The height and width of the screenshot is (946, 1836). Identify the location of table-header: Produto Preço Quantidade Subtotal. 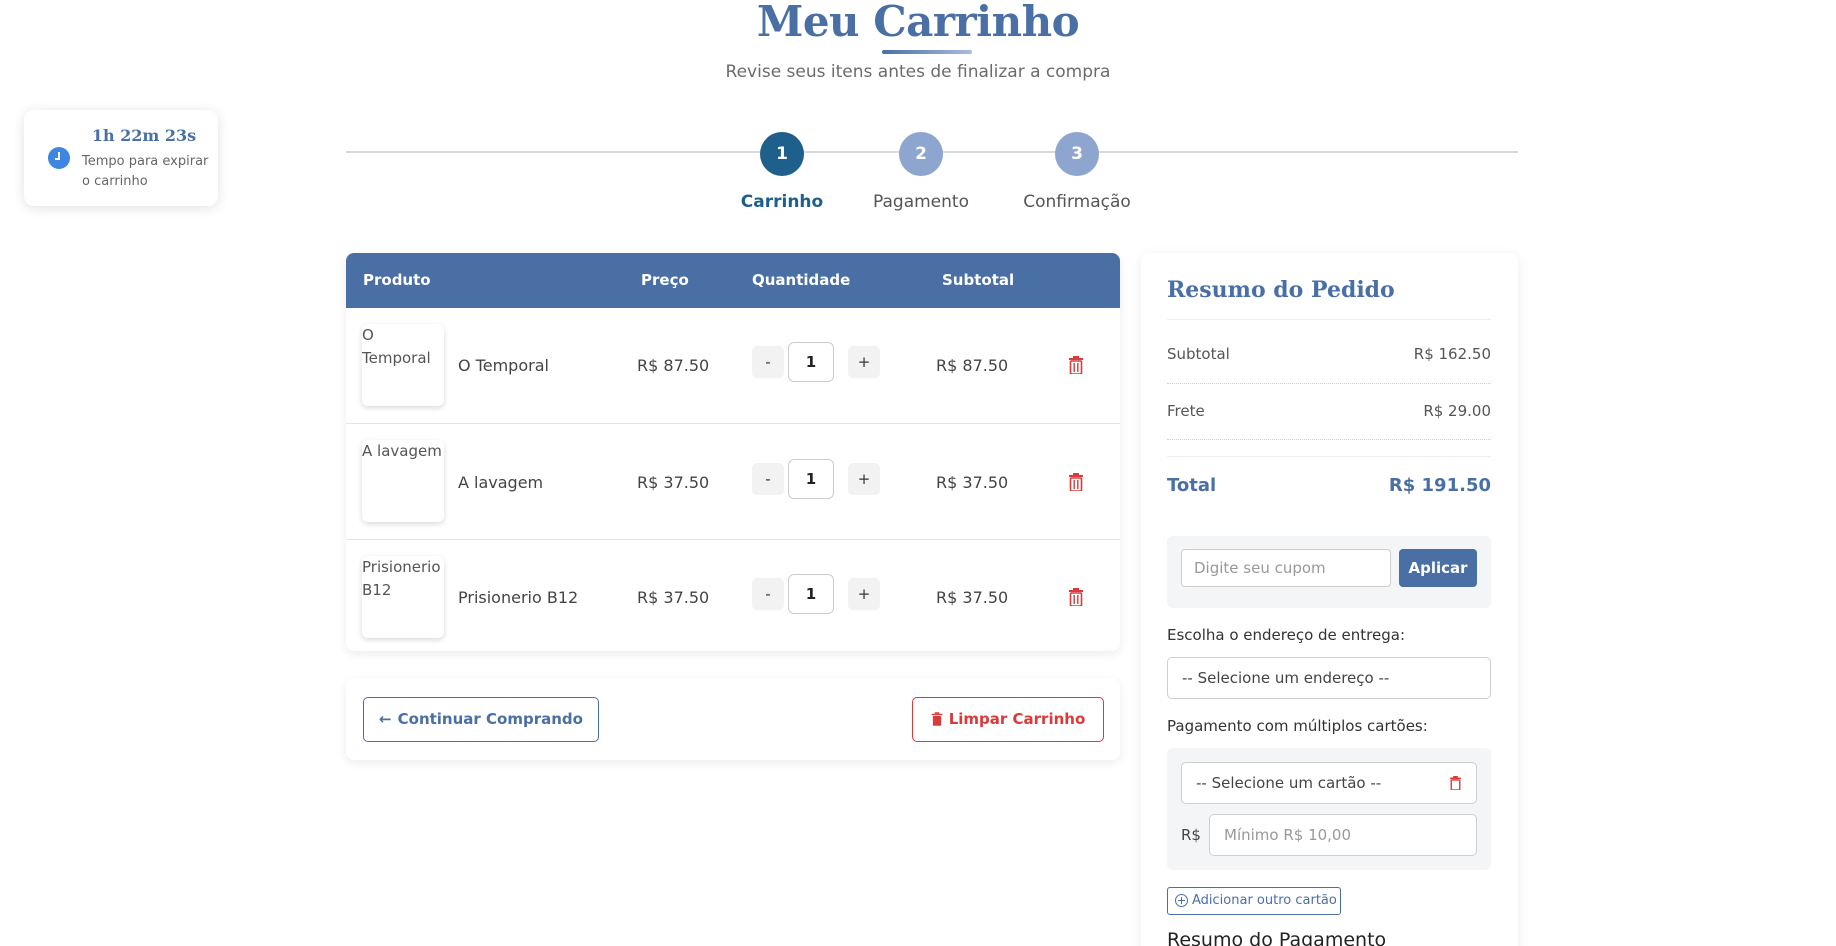
(733, 280).